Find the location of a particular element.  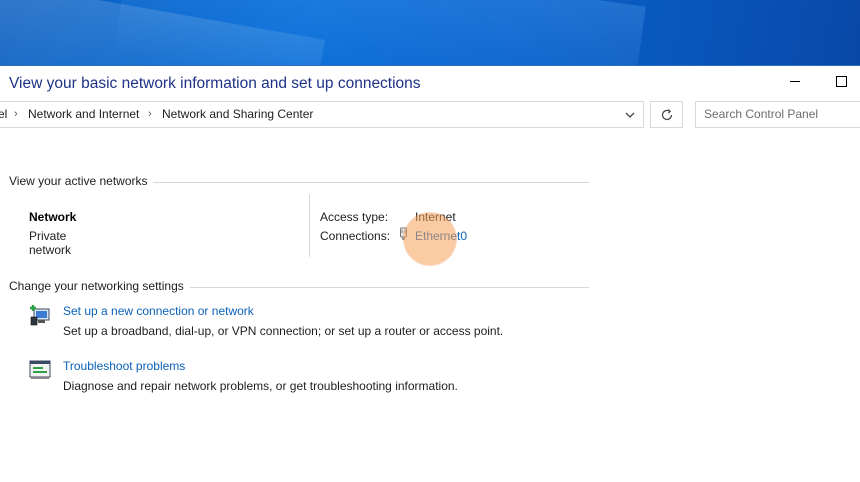

breadcrumb-item-sharing-center: Network and Sharing Center is located at coordinates (237, 114).